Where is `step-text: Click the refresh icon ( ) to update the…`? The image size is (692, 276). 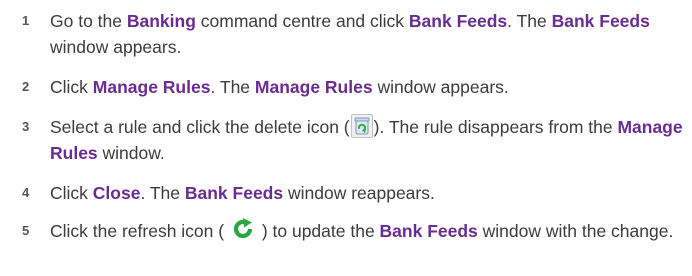
step-text: Click the refresh icon ( ) to update the… is located at coordinates (367, 231).